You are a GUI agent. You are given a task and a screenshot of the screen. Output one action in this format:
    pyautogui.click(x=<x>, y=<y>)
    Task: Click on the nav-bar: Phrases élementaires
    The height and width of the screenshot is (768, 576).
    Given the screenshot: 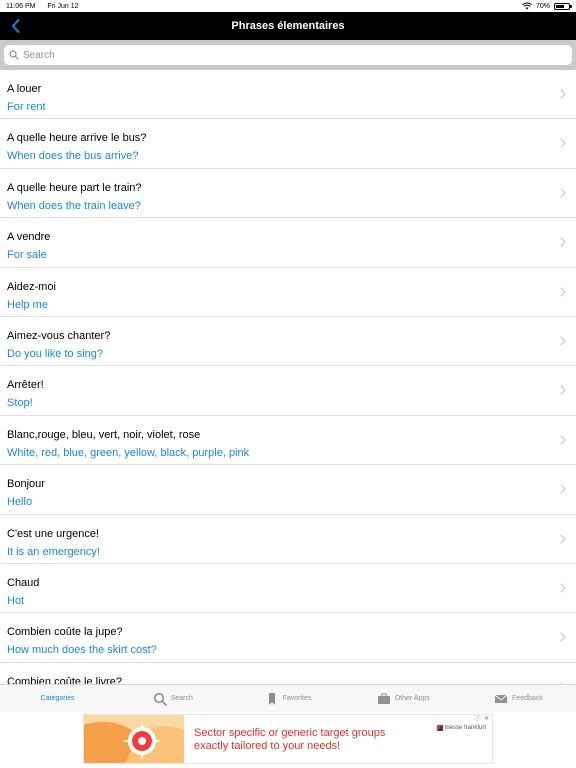 What is the action you would take?
    pyautogui.click(x=288, y=26)
    